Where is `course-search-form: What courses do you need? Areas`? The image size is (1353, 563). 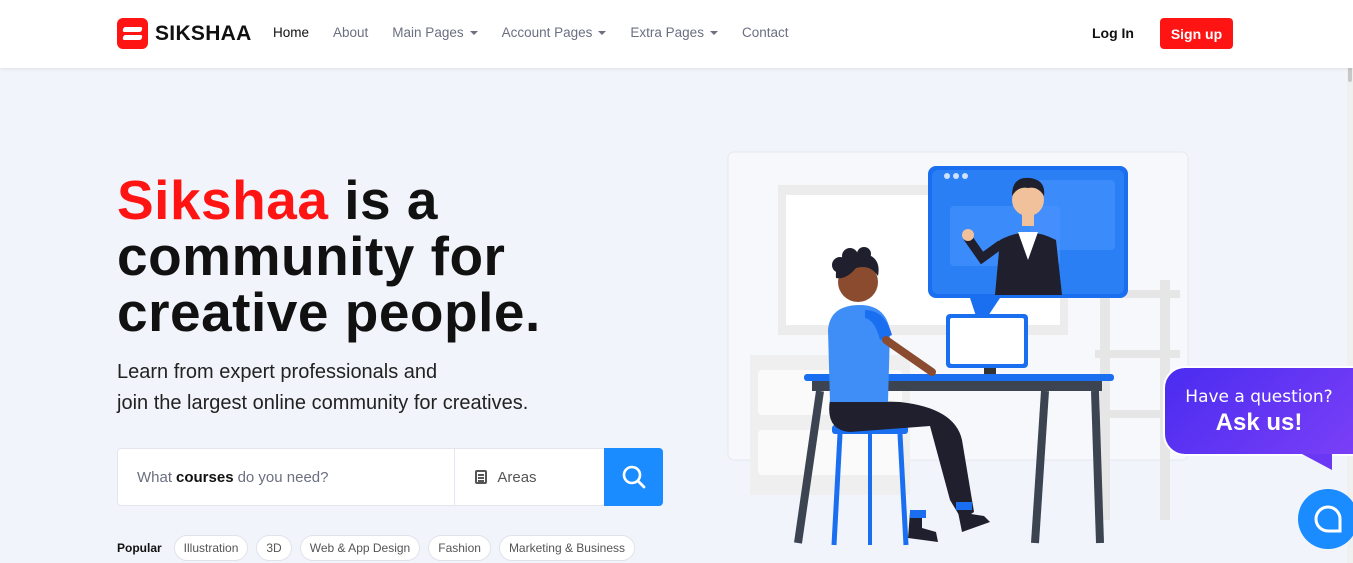 course-search-form: What courses do you need? Areas is located at coordinates (390, 477).